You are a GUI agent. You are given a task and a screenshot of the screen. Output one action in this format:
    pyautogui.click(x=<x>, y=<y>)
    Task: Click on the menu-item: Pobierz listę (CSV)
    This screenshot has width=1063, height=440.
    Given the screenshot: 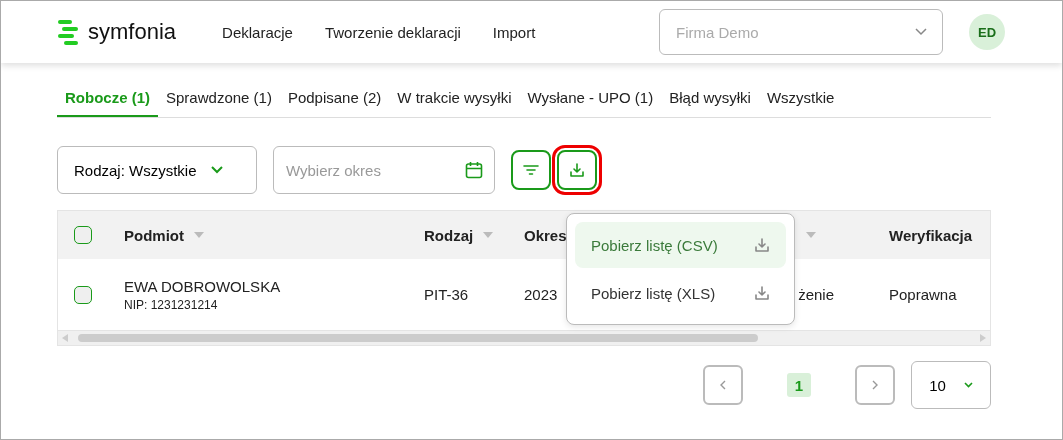 What is the action you would take?
    pyautogui.click(x=680, y=245)
    